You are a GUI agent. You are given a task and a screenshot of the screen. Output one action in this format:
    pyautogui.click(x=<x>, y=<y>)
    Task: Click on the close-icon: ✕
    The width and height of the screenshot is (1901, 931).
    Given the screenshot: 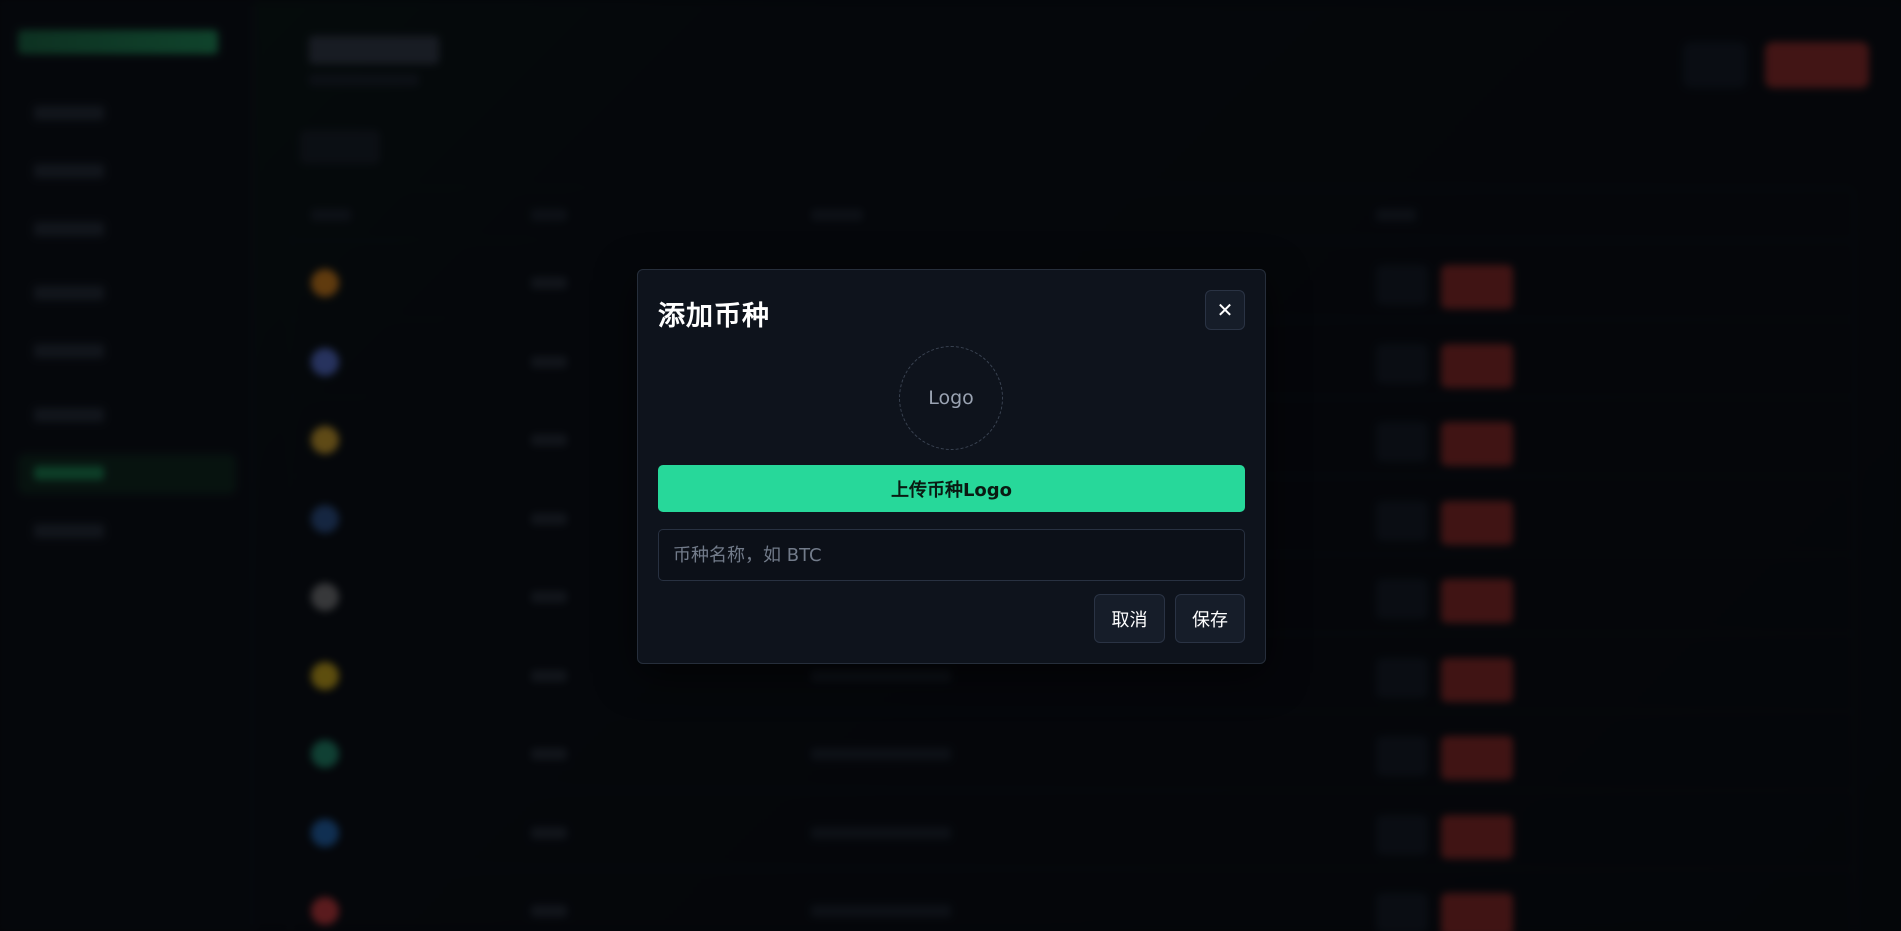 What is the action you would take?
    pyautogui.click(x=1225, y=310)
    